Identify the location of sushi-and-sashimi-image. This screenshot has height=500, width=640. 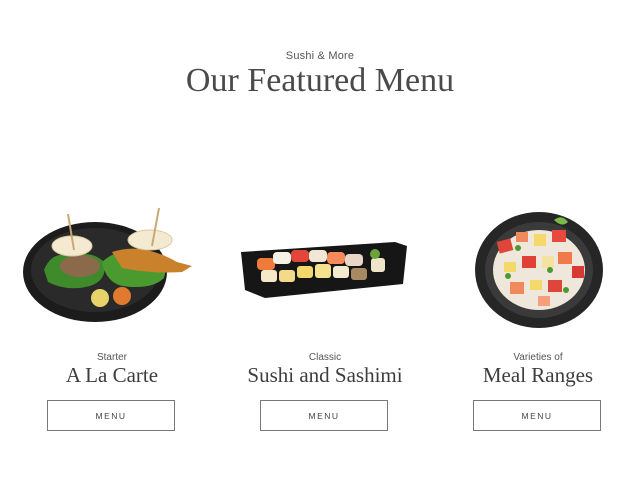
(325, 267).